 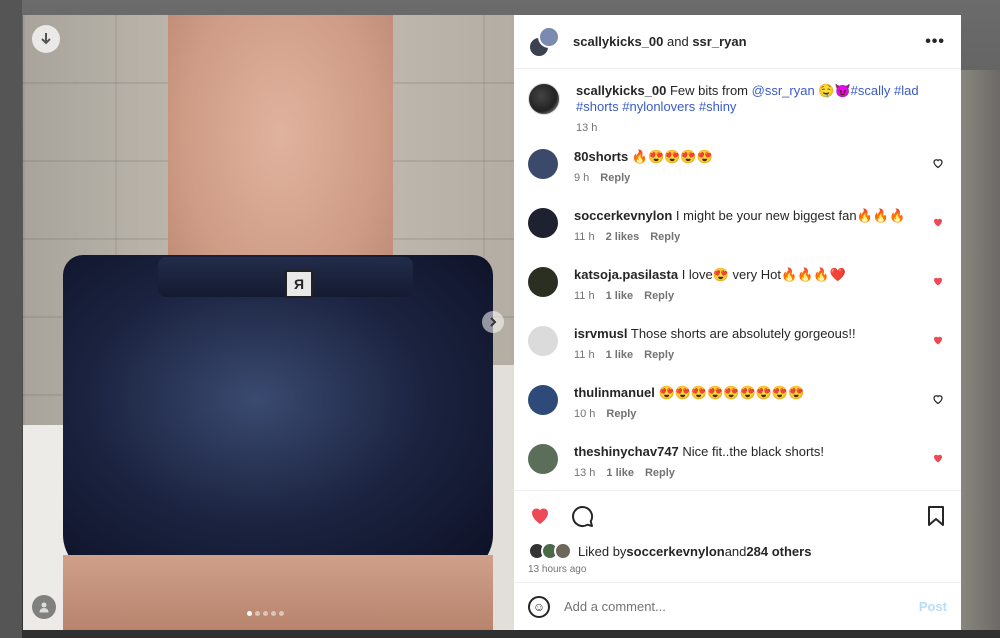 I want to click on likes-user: soccerkevnylon, so click(x=675, y=551).